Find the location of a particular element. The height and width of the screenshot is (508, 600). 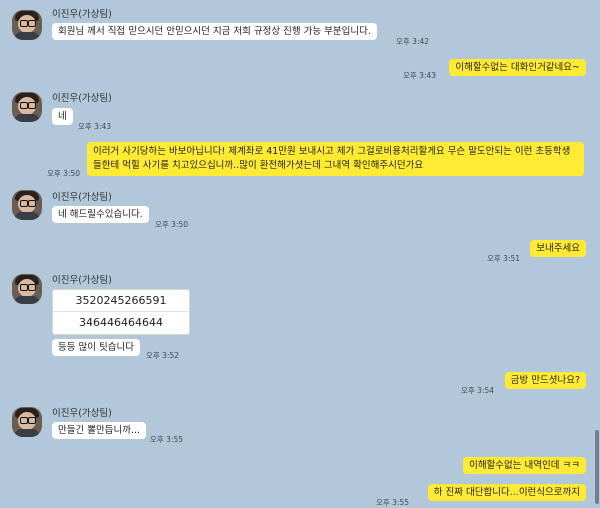

message-bubble: 네 is located at coordinates (62, 116).